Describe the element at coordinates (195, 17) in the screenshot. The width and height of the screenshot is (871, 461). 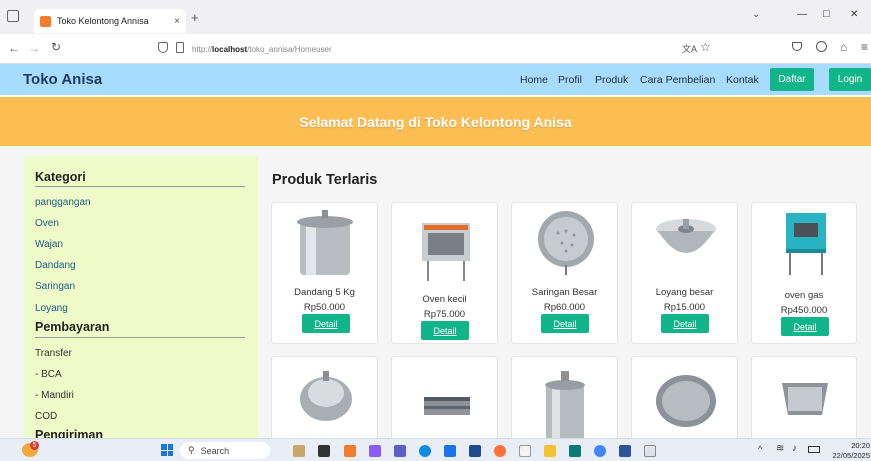
I see `new-tab-button: +` at that location.